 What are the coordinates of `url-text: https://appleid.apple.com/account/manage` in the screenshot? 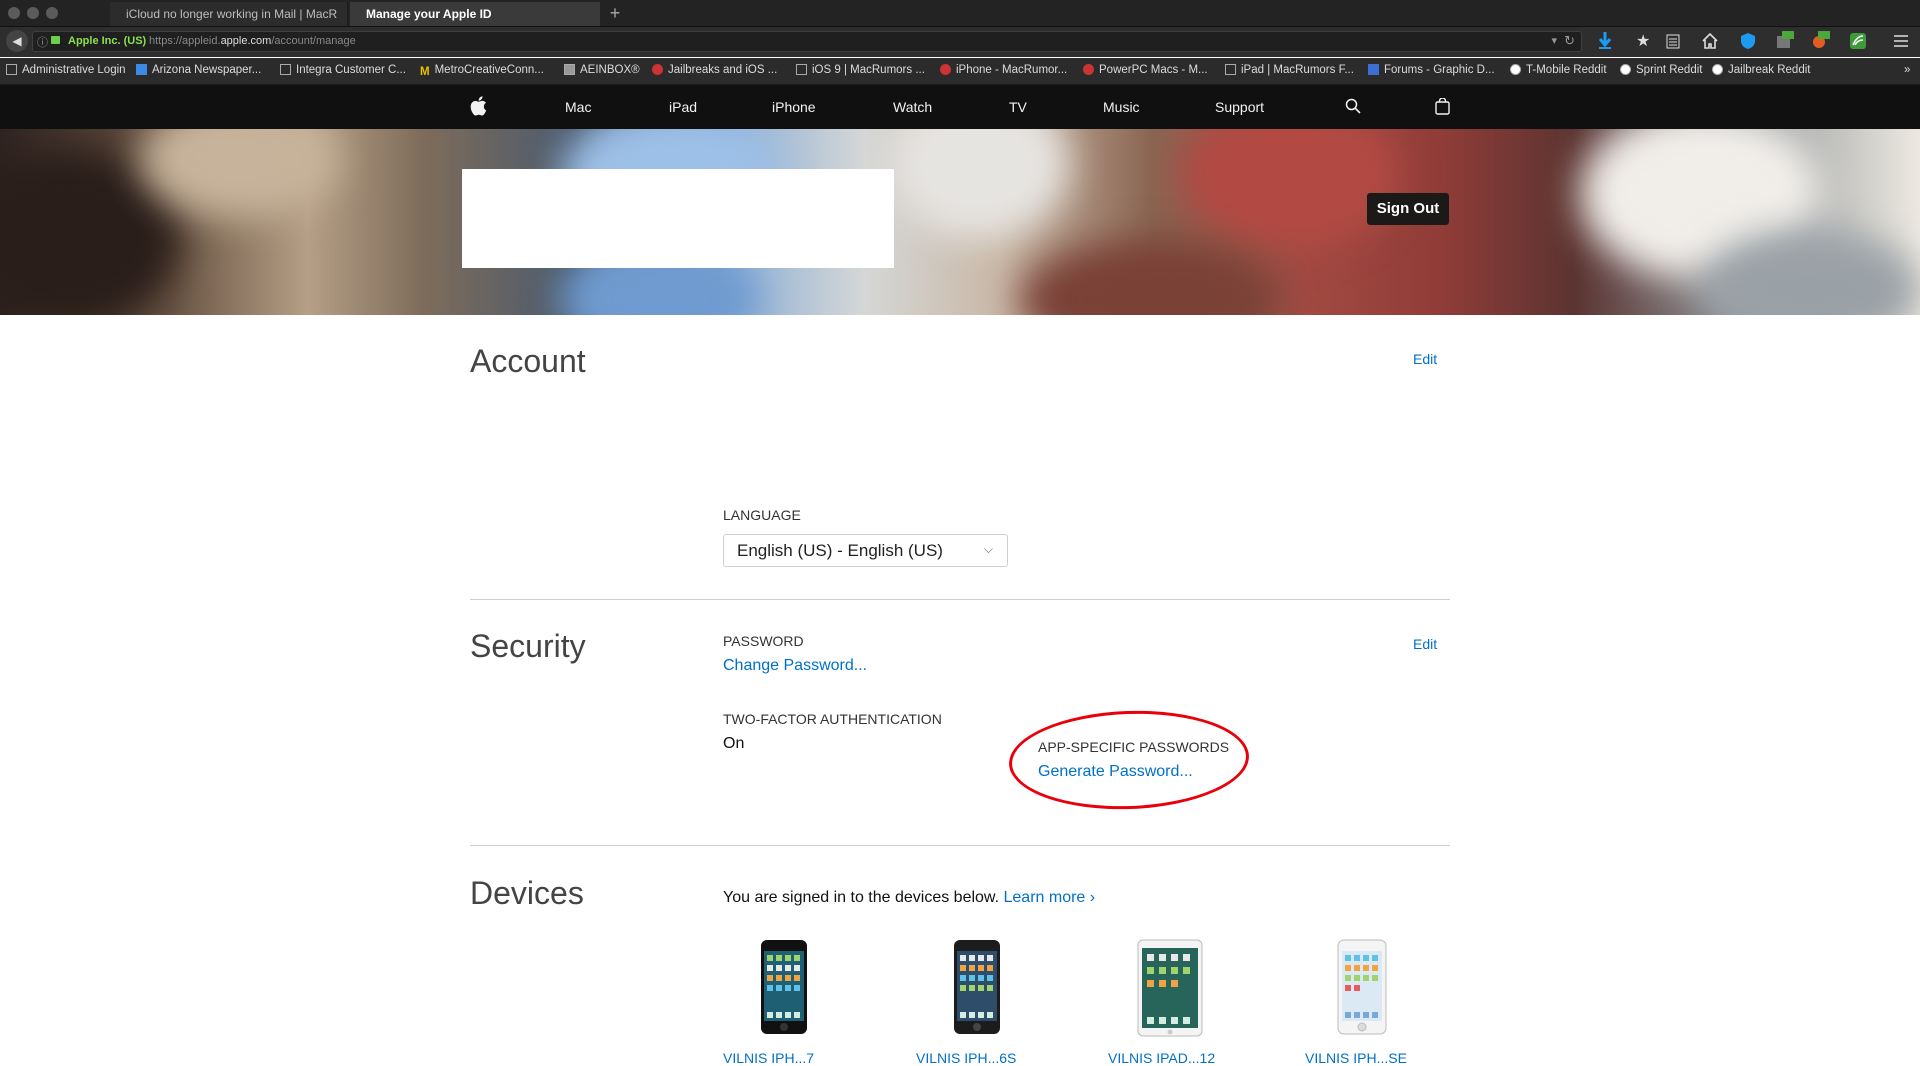 It's located at (252, 41).